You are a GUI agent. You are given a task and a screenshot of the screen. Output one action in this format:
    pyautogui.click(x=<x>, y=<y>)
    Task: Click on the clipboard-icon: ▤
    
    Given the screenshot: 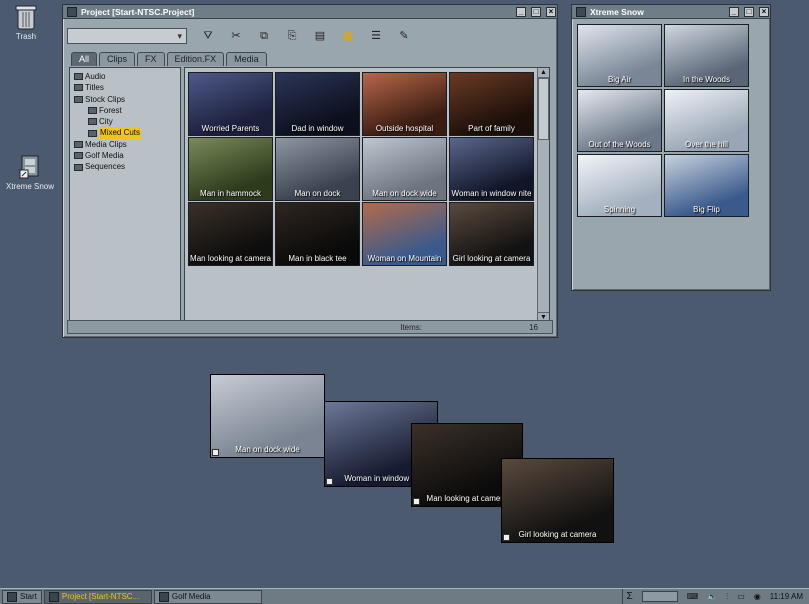 What is the action you would take?
    pyautogui.click(x=320, y=36)
    